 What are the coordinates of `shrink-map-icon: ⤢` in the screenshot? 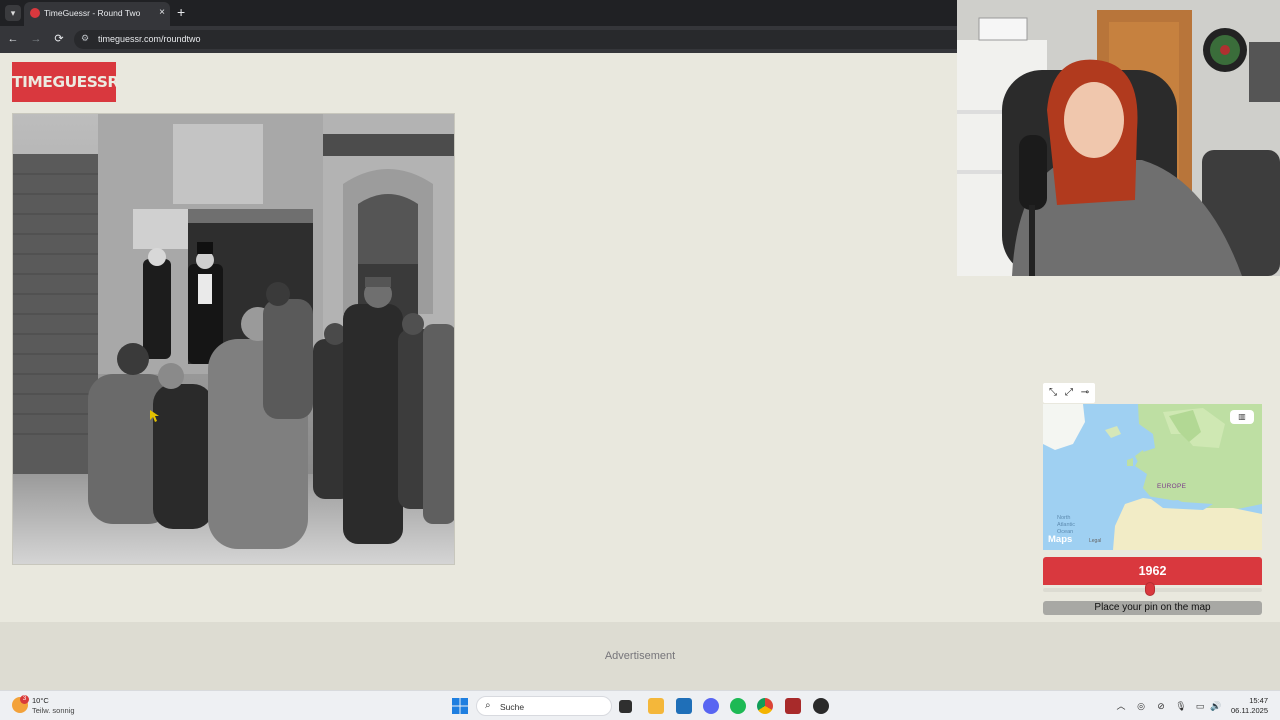 It's located at (1069, 393).